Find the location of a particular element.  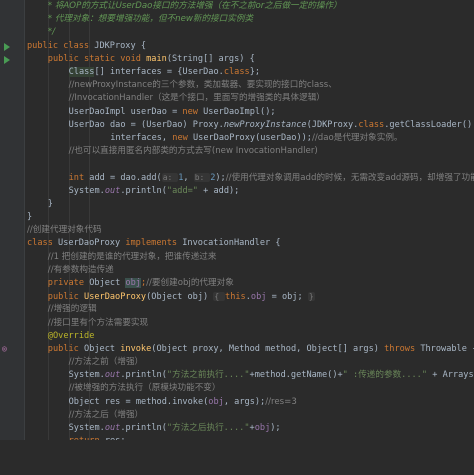

code-line: */ is located at coordinates (249, 32).